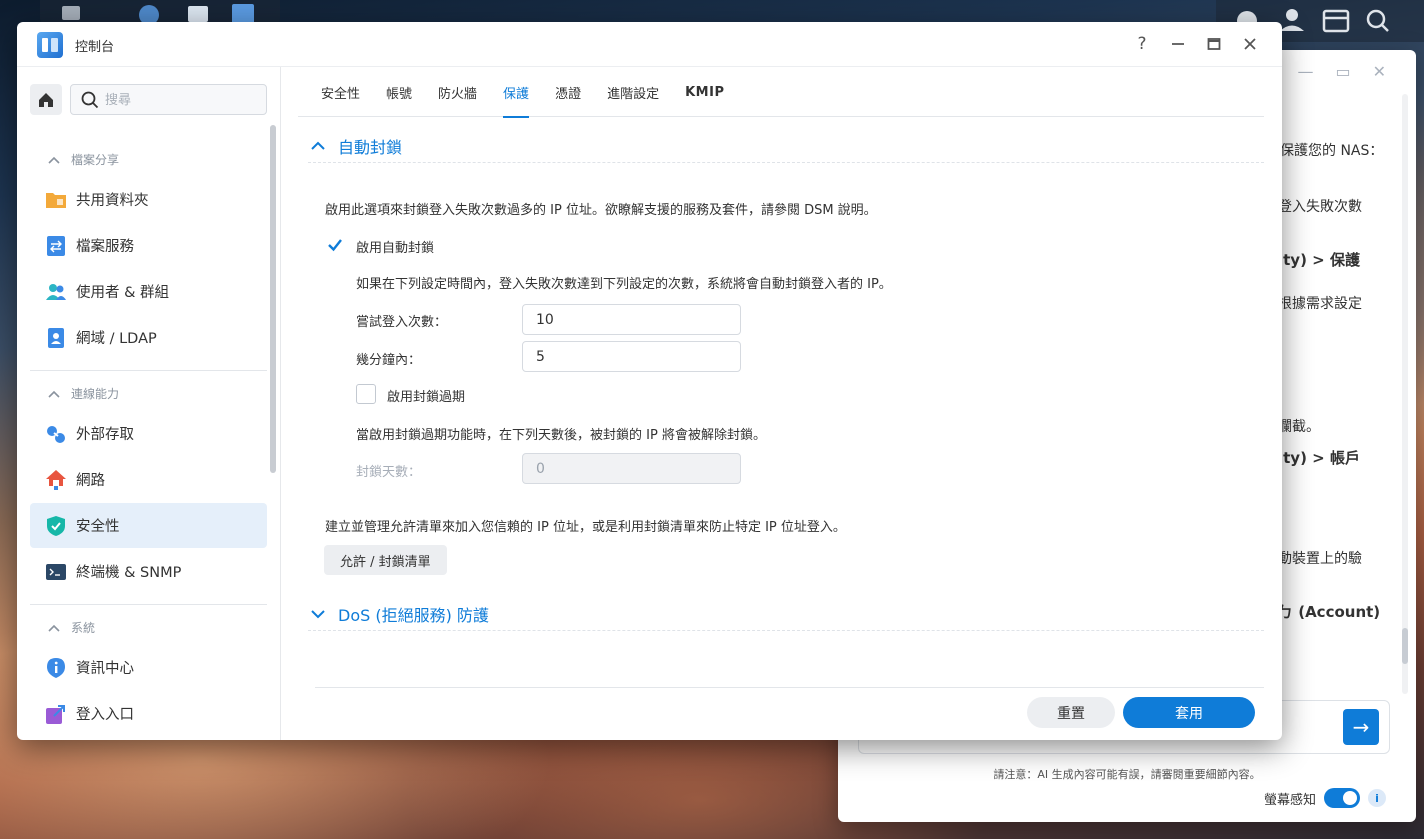 The width and height of the screenshot is (1424, 839). What do you see at coordinates (105, 247) in the screenshot?
I see `sidebar-item-label: 檔案服務` at bounding box center [105, 247].